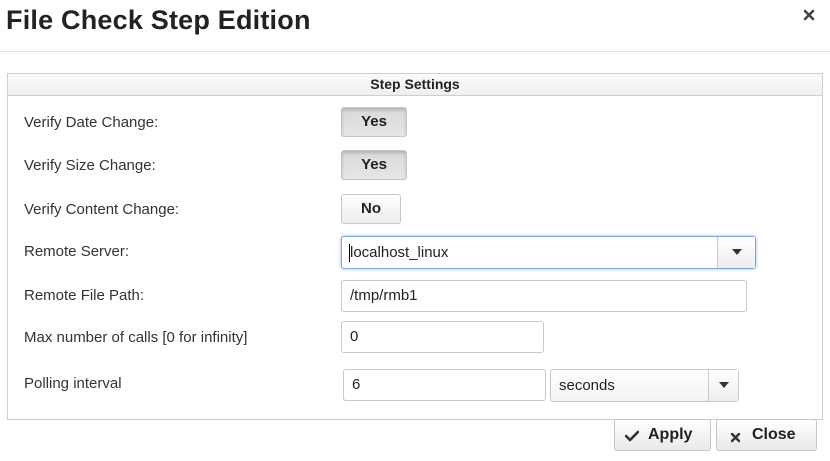 The image size is (830, 461). I want to click on remote-file-path-label: Remote File Path:, so click(84, 295).